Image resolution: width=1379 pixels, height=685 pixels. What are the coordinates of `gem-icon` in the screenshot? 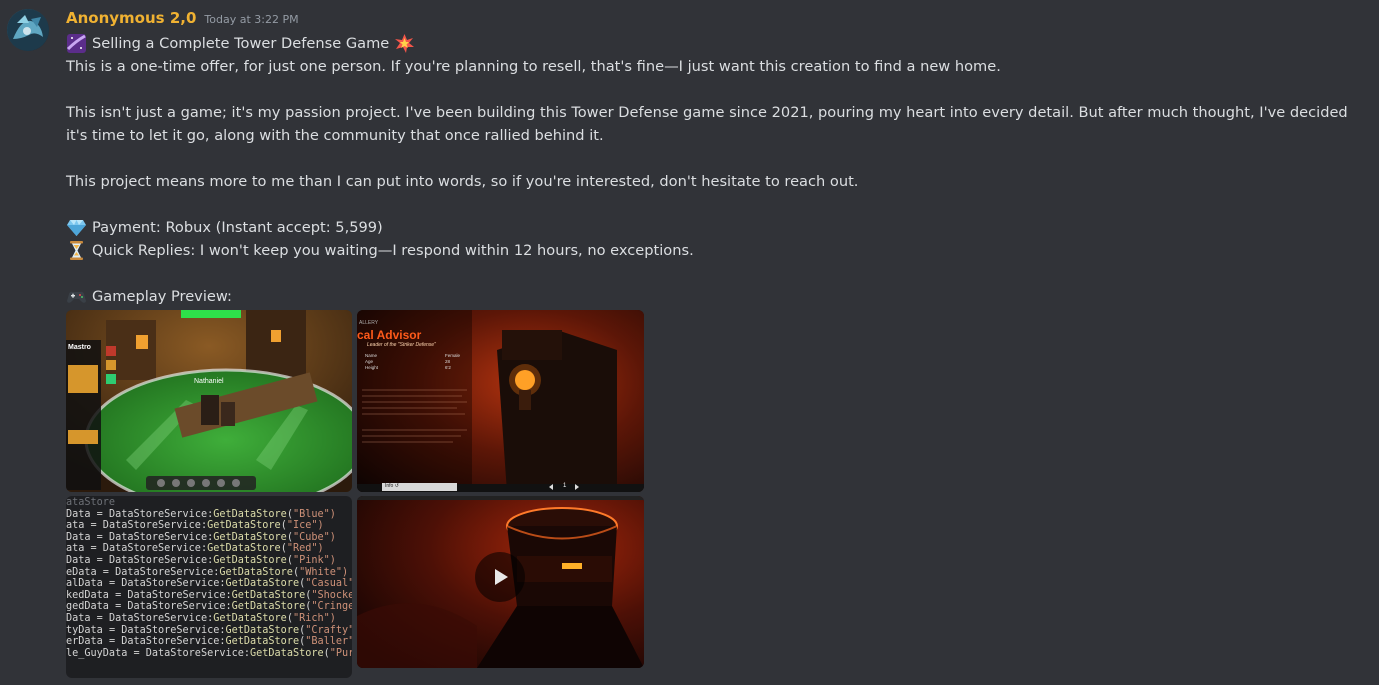 It's located at (76, 227).